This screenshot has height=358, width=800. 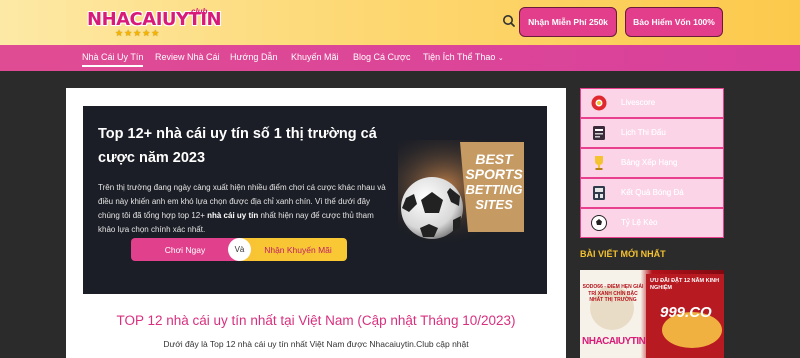 I want to click on calendar-icon, so click(x=599, y=133).